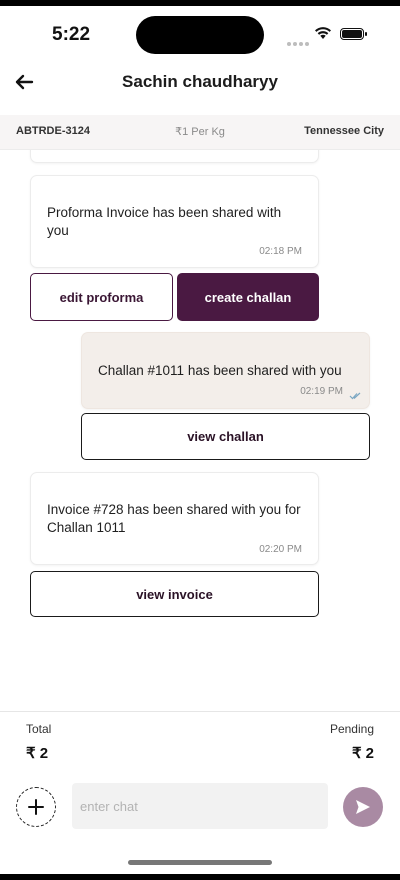  What do you see at coordinates (321, 391) in the screenshot?
I see `message-time: 02:19 PM` at bounding box center [321, 391].